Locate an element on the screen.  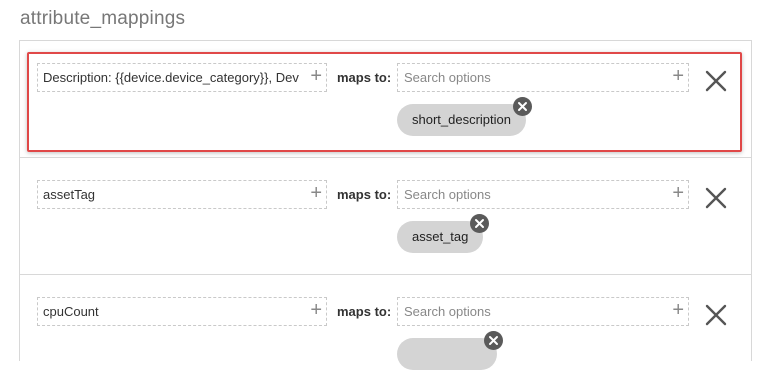
selected-option-chip: asset_tag is located at coordinates (443, 233).